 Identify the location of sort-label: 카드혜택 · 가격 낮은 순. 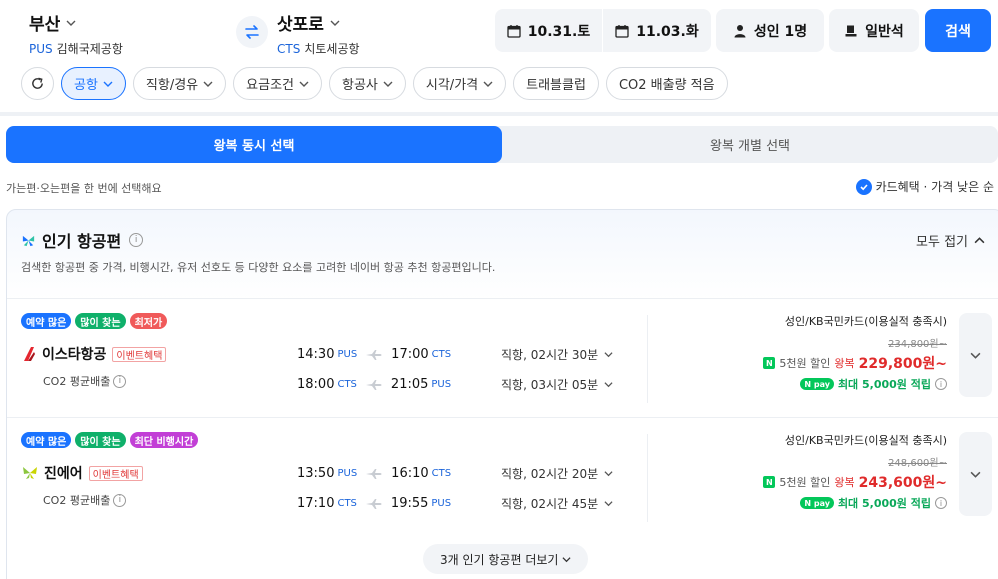
(934, 187).